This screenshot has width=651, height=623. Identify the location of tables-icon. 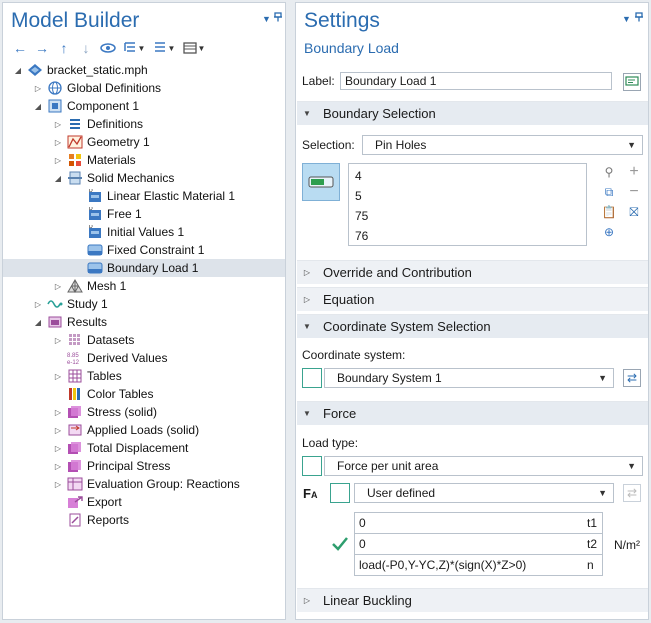
(75, 376).